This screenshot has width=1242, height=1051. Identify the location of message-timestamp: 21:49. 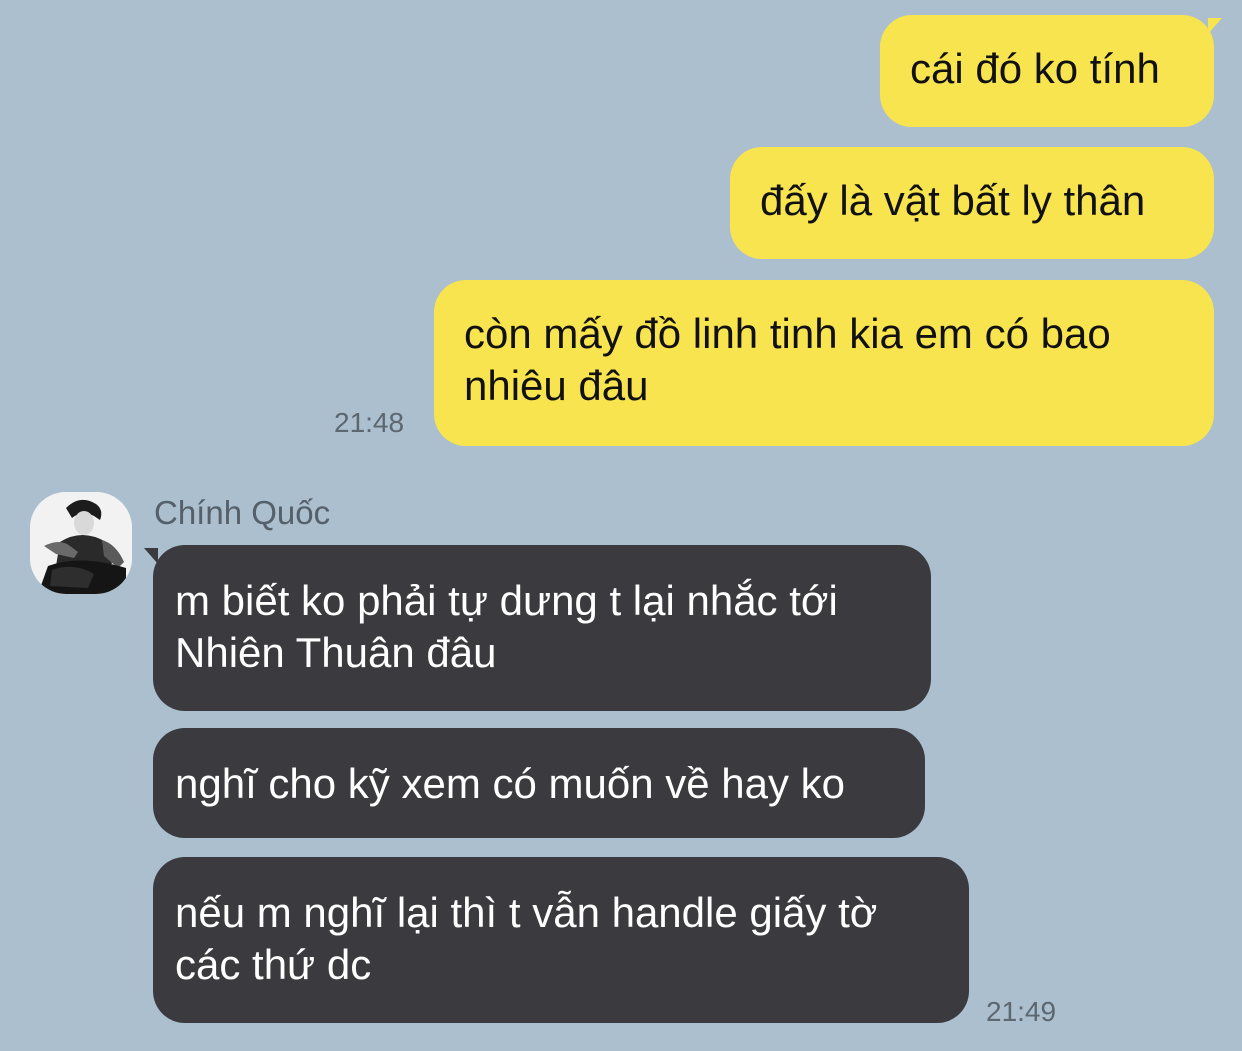
(1021, 1011).